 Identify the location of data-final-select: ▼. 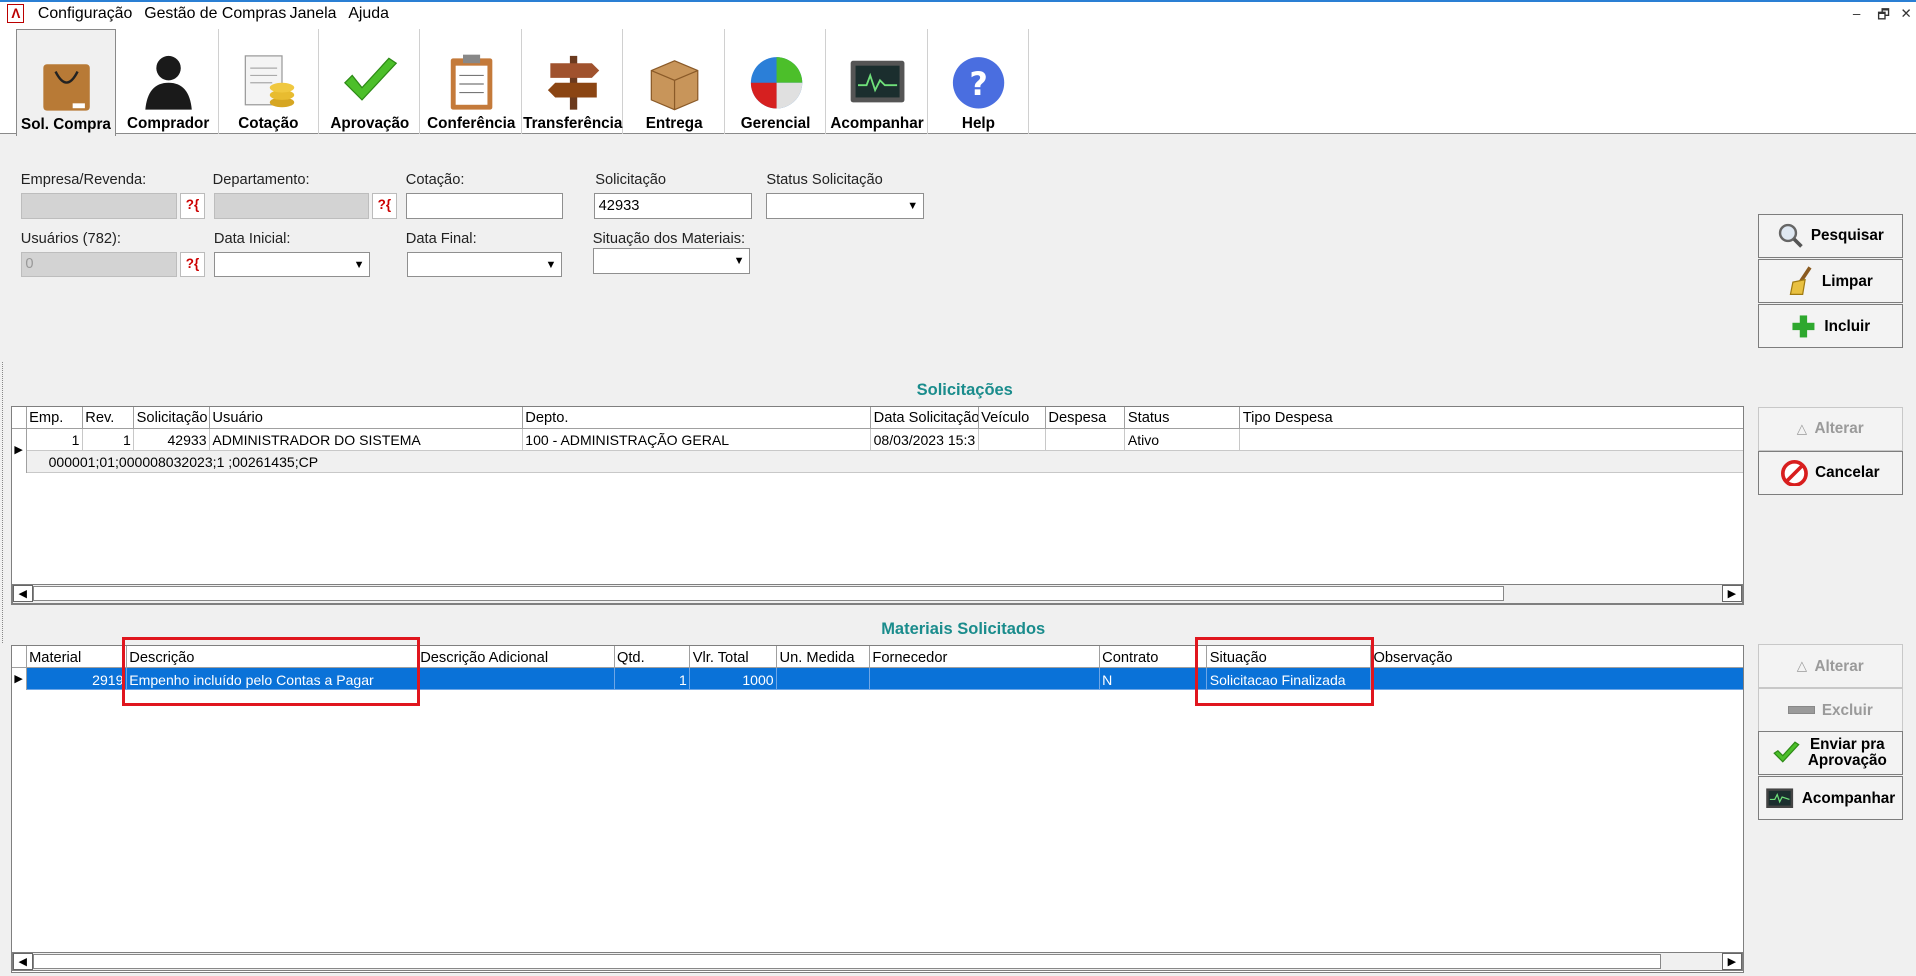
(484, 264).